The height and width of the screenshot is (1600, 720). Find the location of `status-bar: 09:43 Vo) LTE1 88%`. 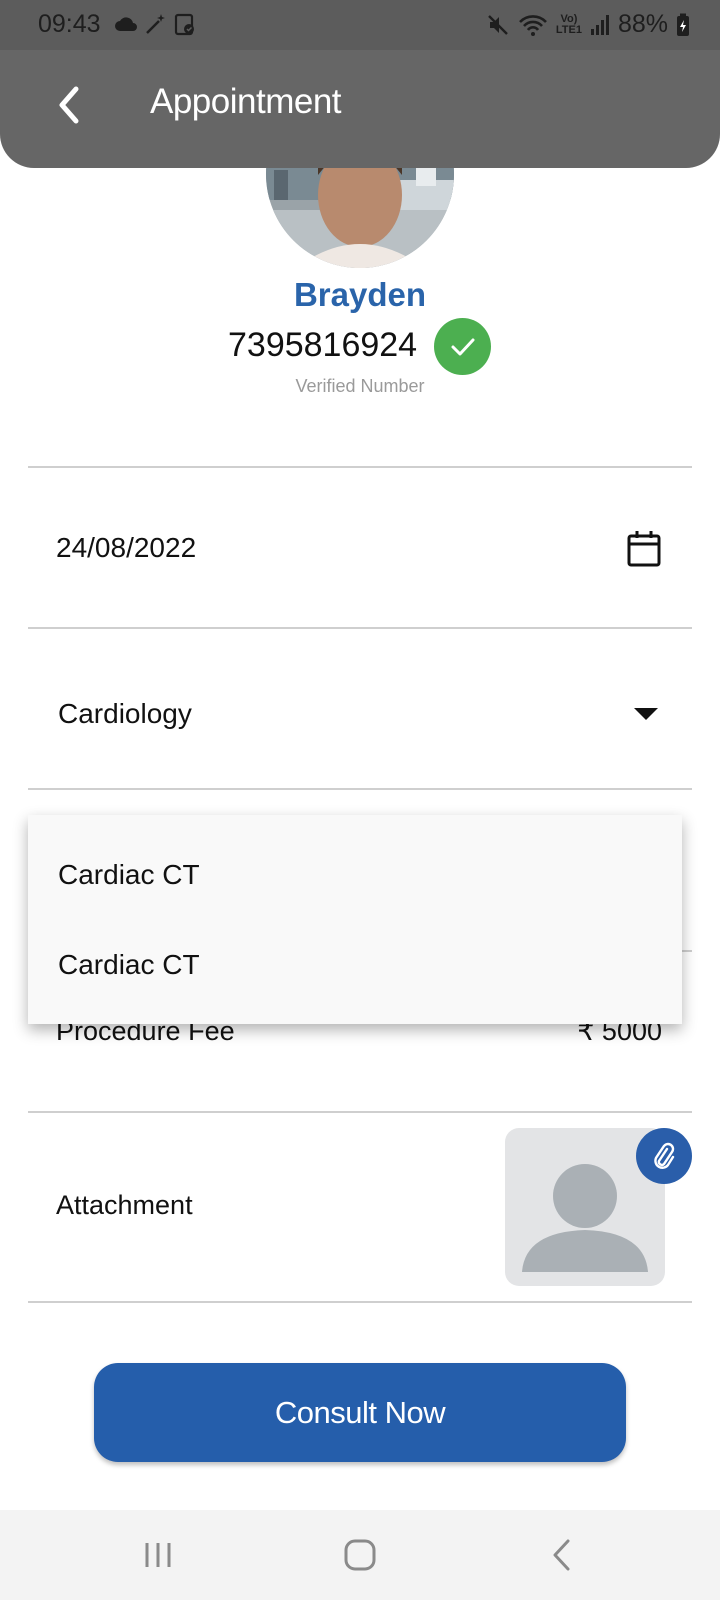

status-bar: 09:43 Vo) LTE1 88% is located at coordinates (360, 25).